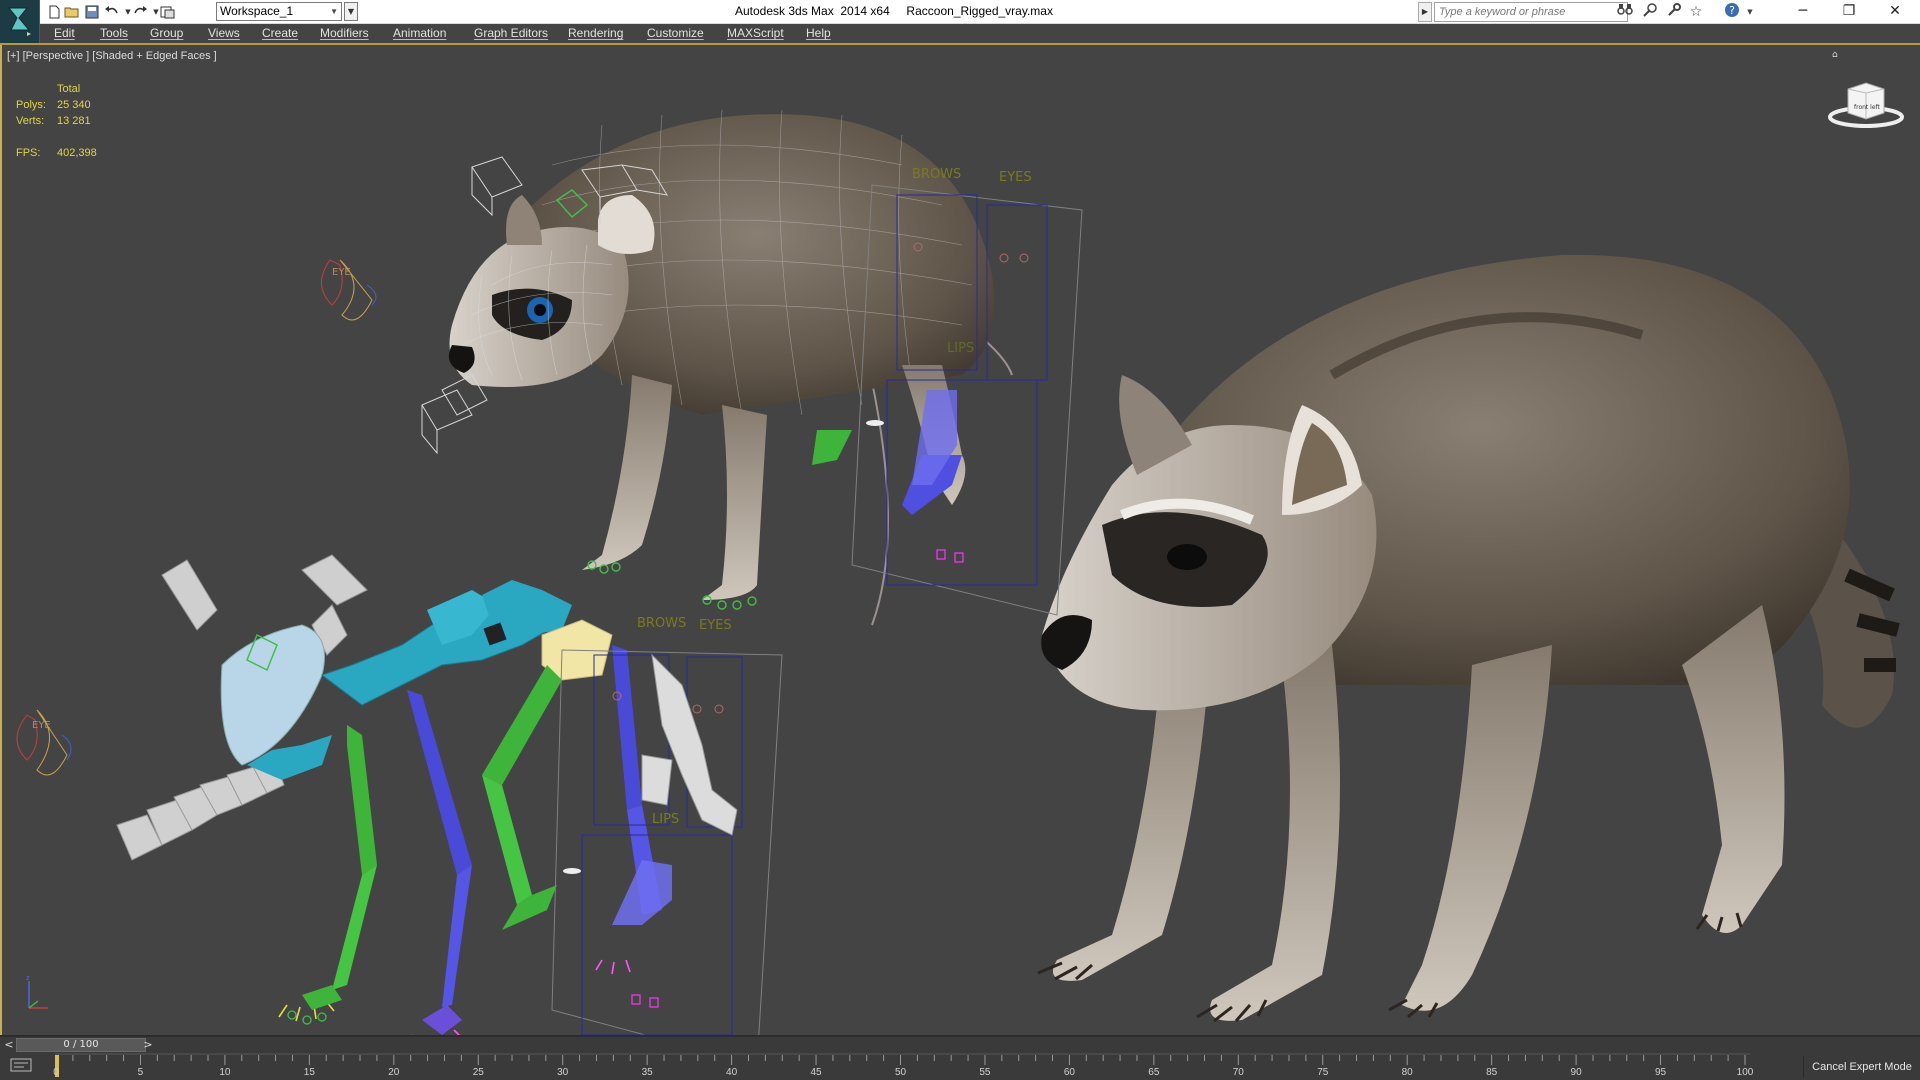 This screenshot has width=1920, height=1080. I want to click on svg-text: BROWS, so click(661, 623).